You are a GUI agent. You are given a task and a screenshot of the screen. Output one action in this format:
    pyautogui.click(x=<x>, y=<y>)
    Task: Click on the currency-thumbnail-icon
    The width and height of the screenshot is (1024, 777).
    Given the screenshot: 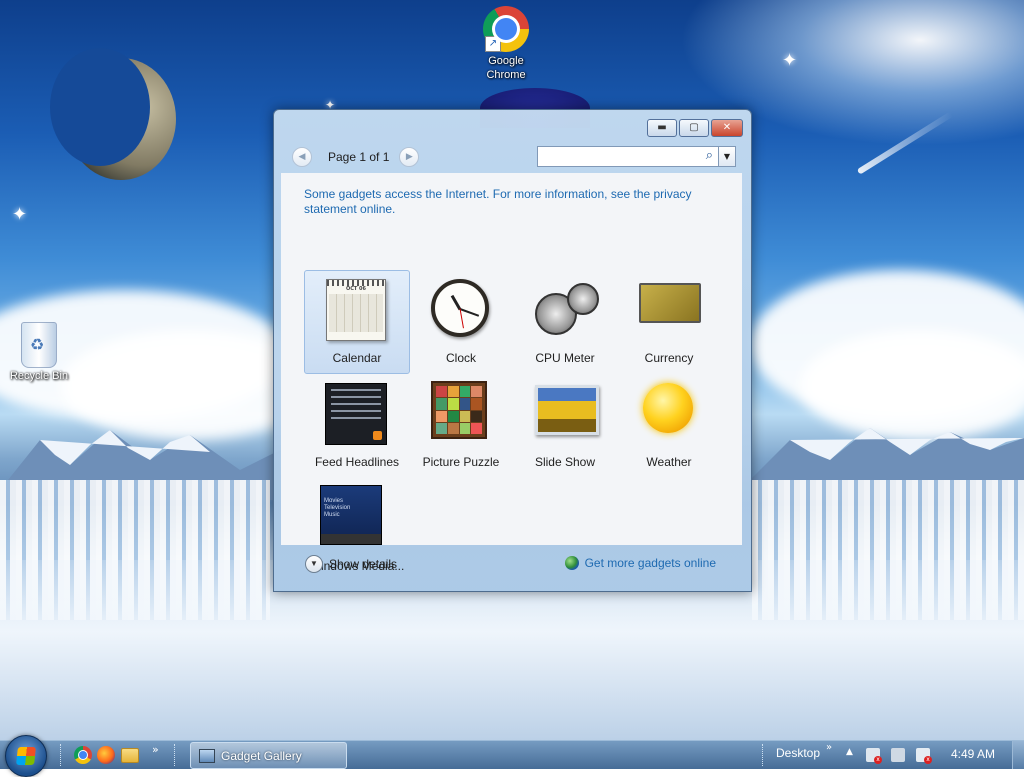 What is the action you would take?
    pyautogui.click(x=670, y=303)
    